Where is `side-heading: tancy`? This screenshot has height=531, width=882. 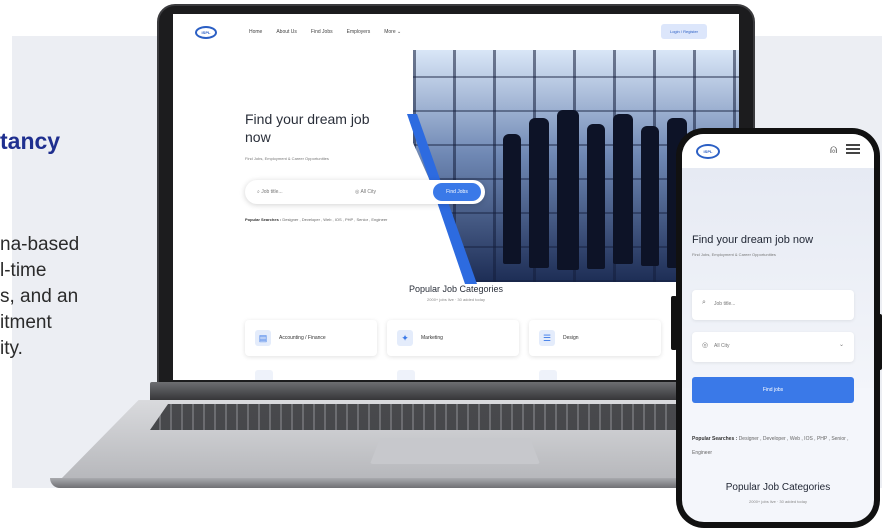
side-heading: tancy is located at coordinates (30, 141).